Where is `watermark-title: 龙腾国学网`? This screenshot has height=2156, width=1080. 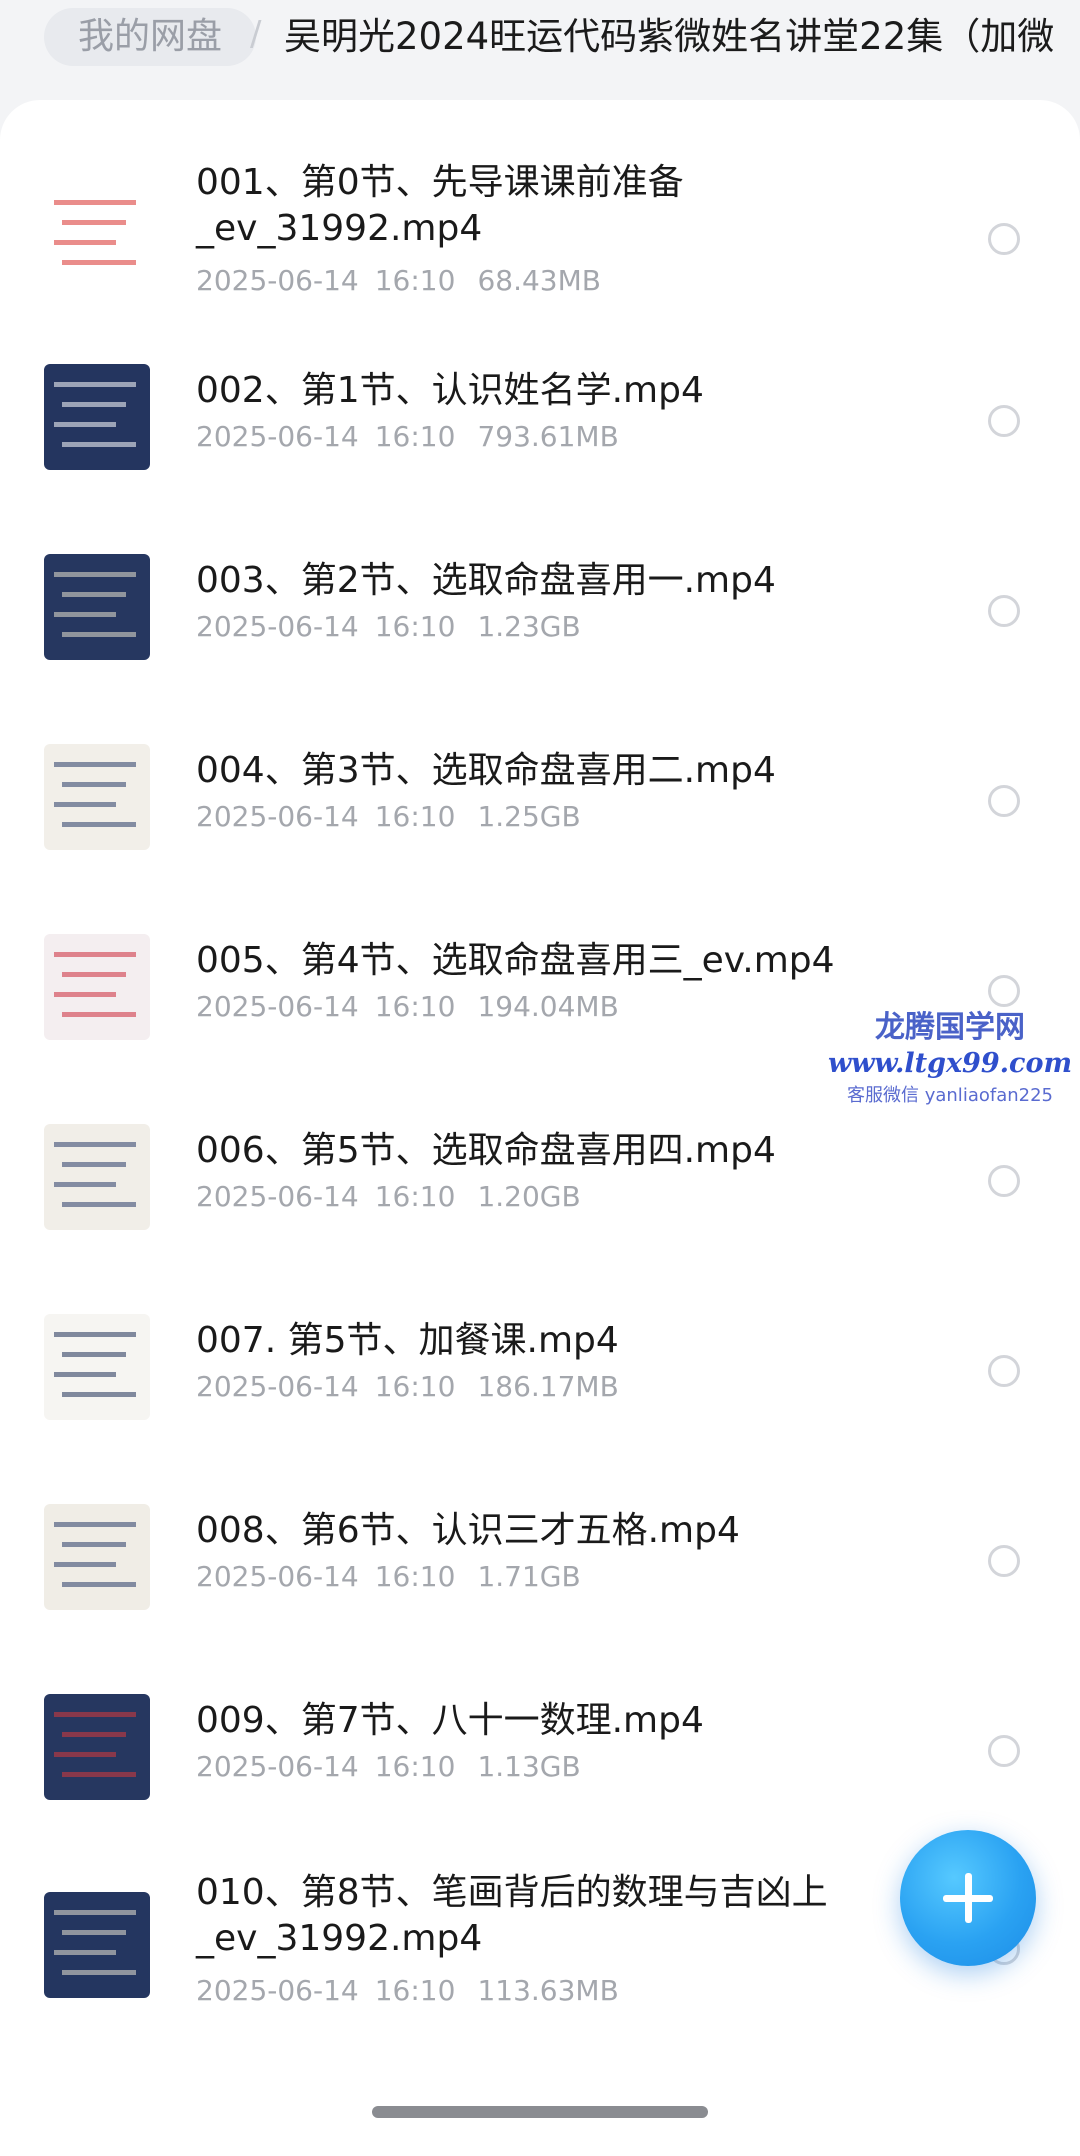 watermark-title: 龙腾国学网 is located at coordinates (950, 1027).